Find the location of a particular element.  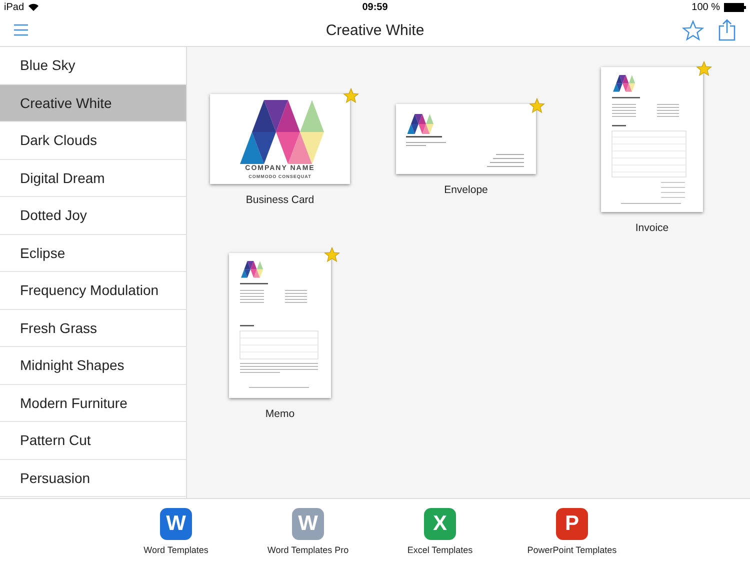

template-name: Invoice is located at coordinates (652, 228).